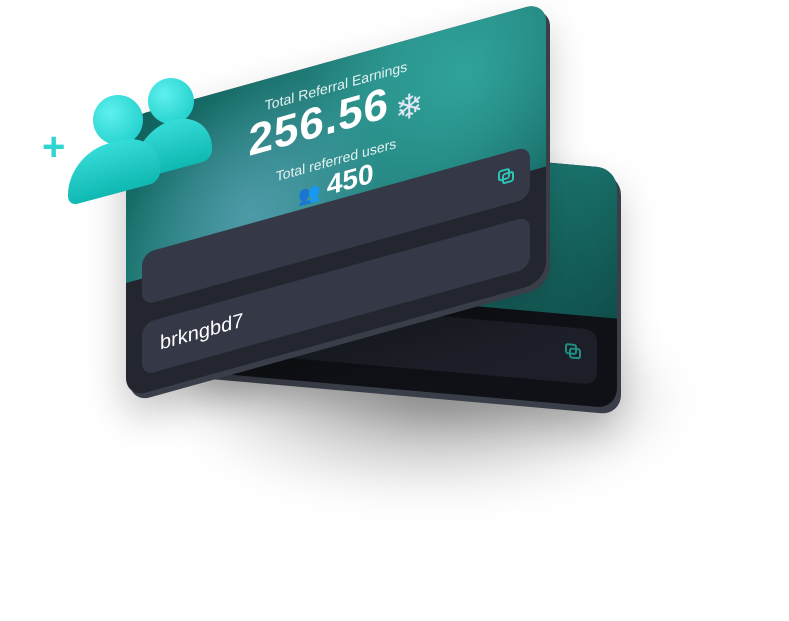 The height and width of the screenshot is (621, 789). What do you see at coordinates (128, 138) in the screenshot?
I see `add-users-icon: +` at bounding box center [128, 138].